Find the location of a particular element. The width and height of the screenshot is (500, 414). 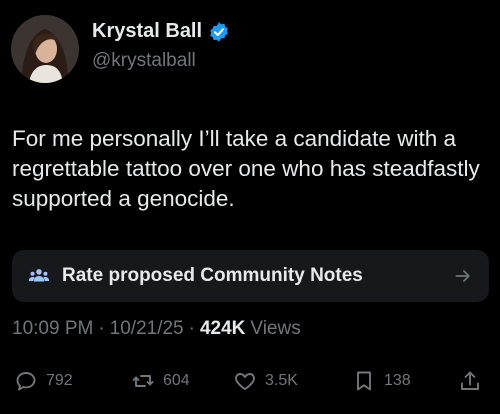

repost-button: 604 is located at coordinates (160, 381).